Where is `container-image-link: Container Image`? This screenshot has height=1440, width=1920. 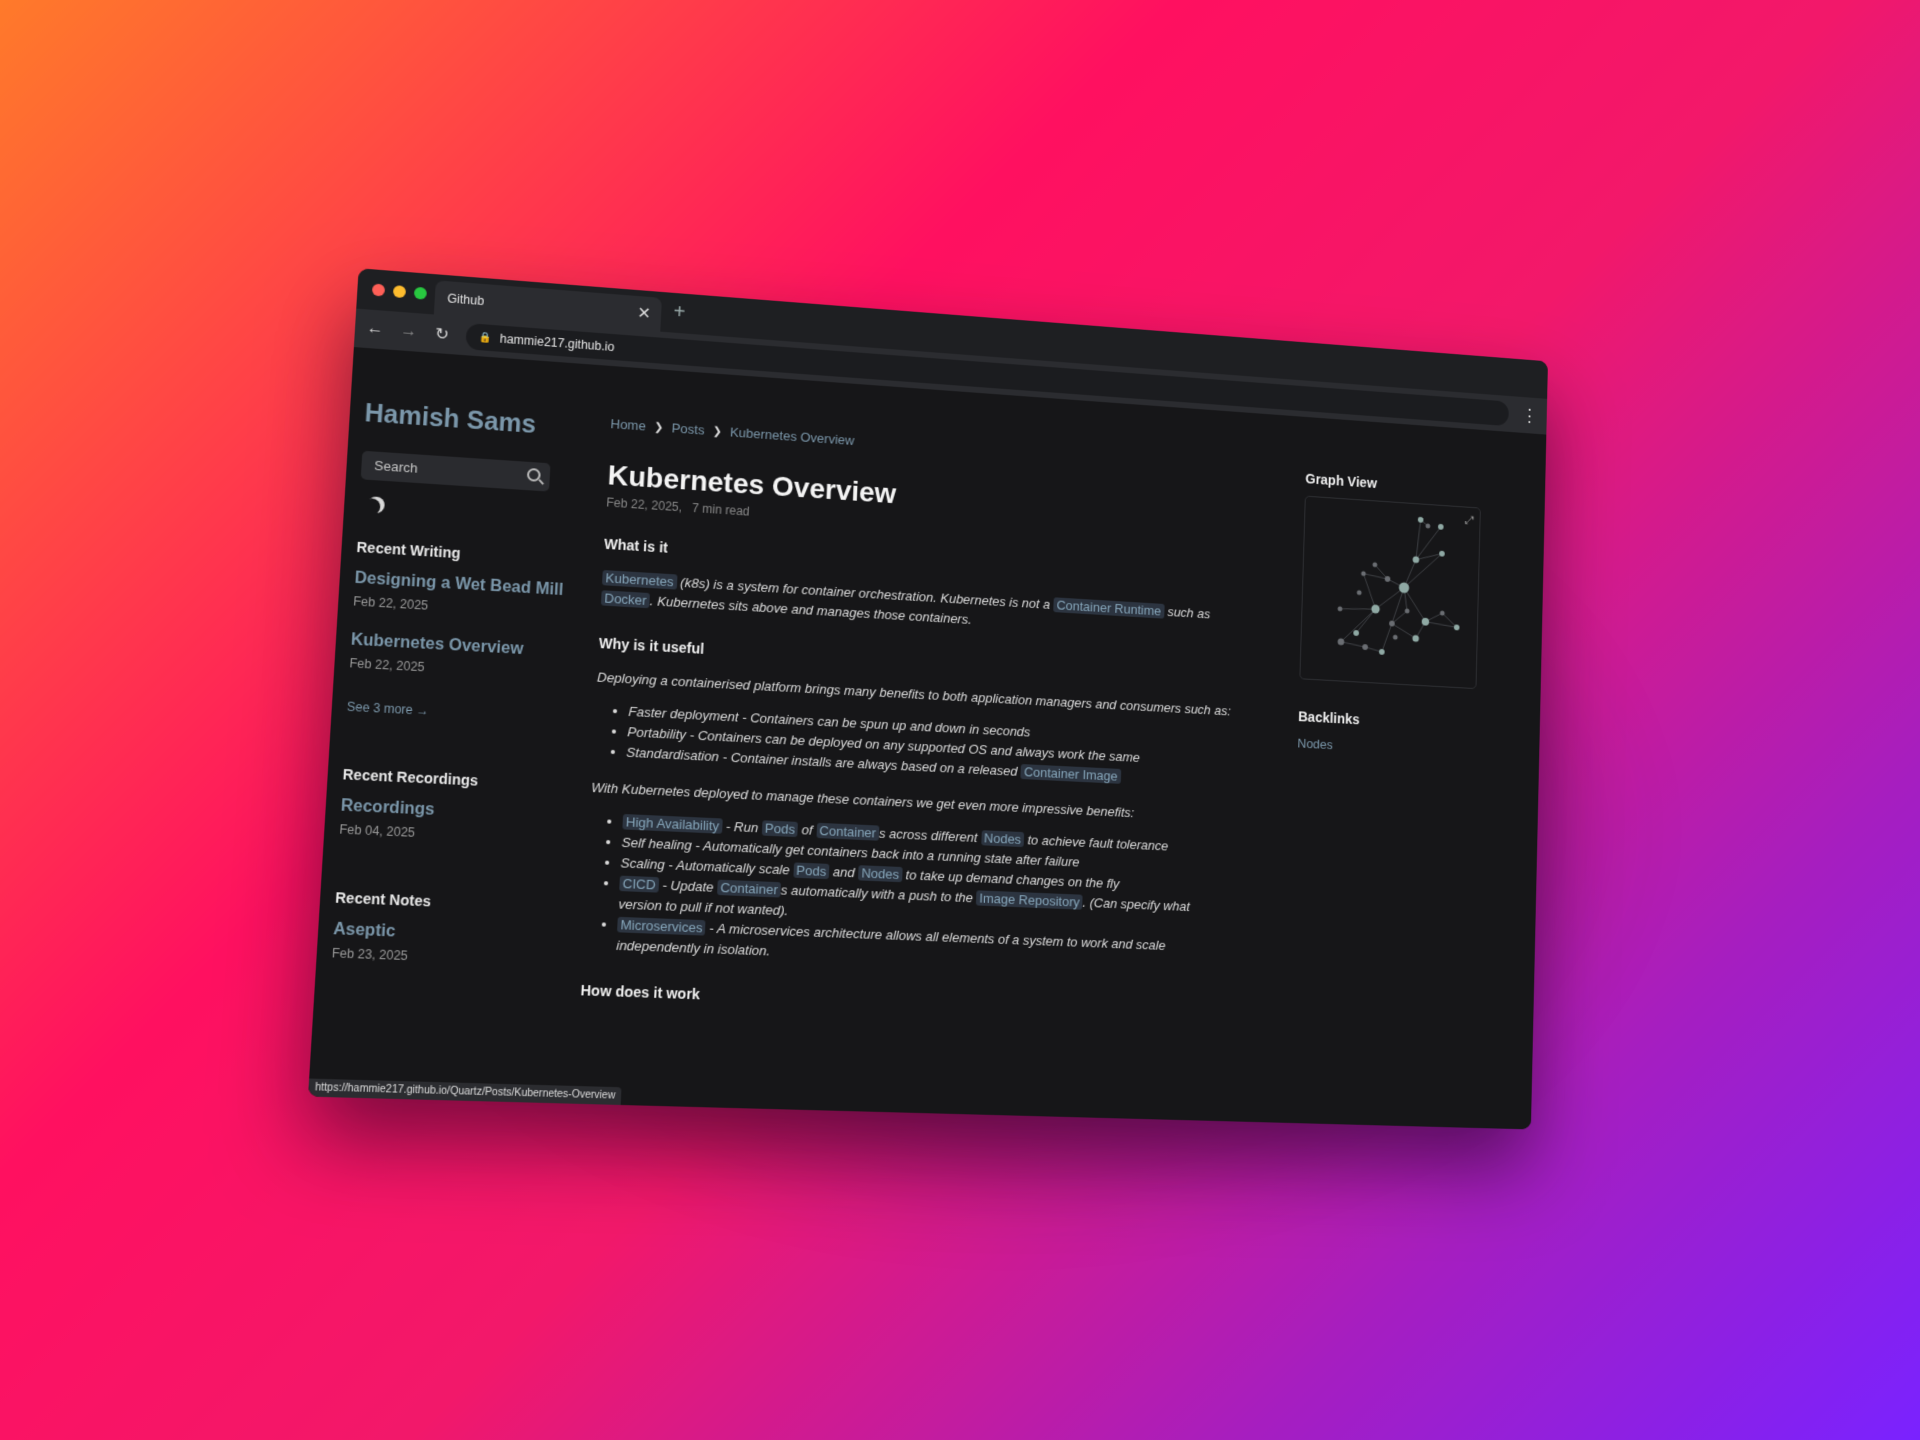
container-image-link: Container Image is located at coordinates (1071, 774).